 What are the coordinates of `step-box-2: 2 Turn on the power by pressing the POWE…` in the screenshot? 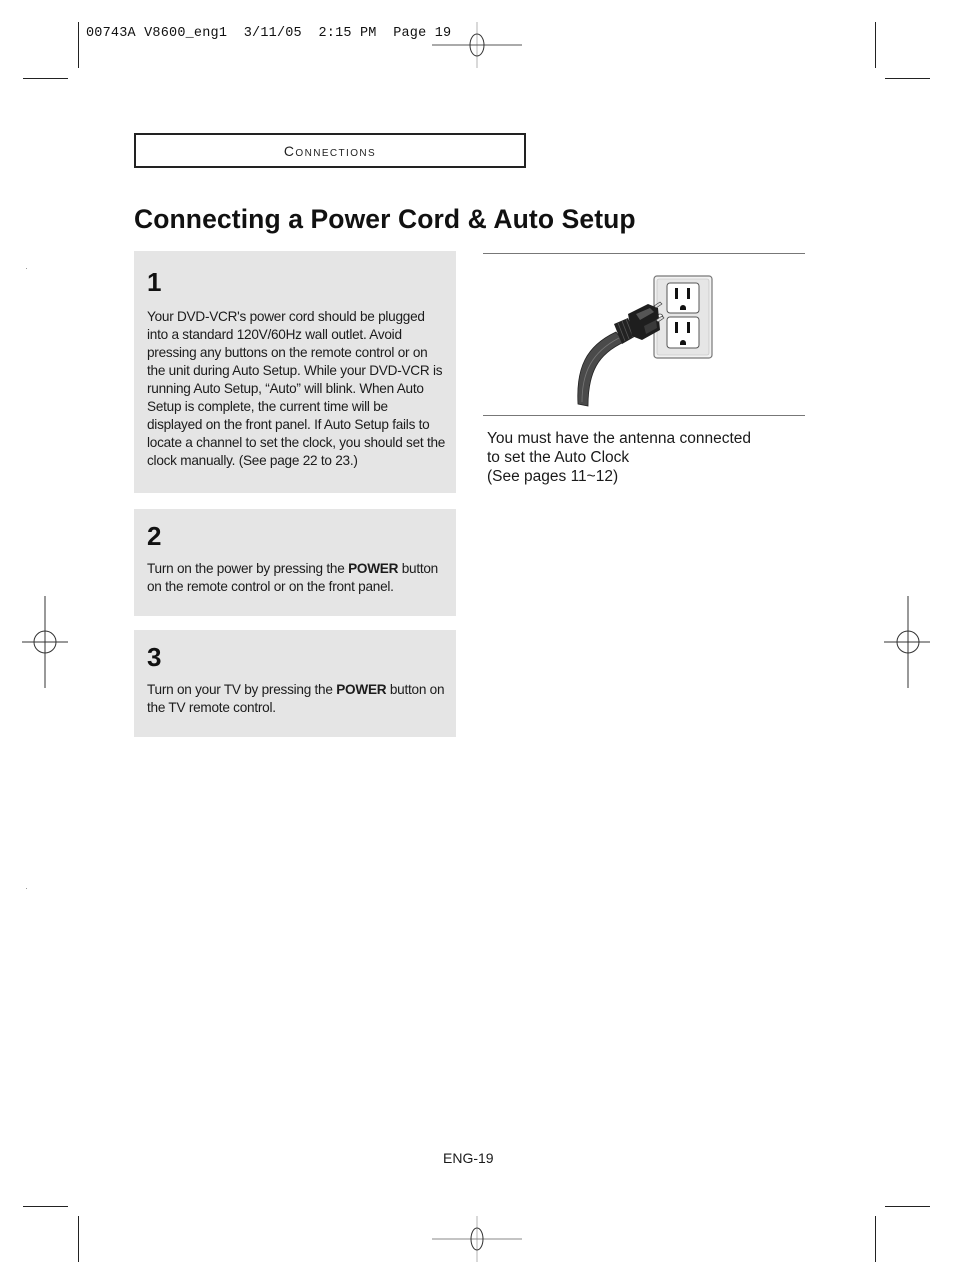 It's located at (295, 562).